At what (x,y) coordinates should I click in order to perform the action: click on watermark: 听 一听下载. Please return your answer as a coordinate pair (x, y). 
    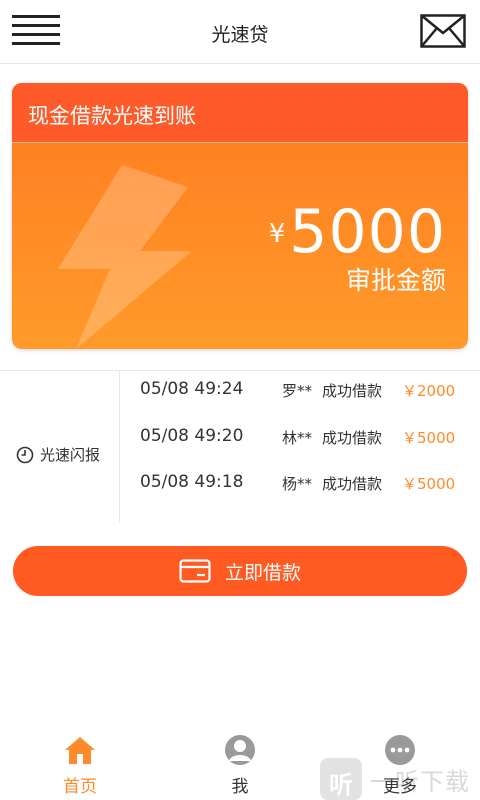
    Looking at the image, I should click on (400, 777).